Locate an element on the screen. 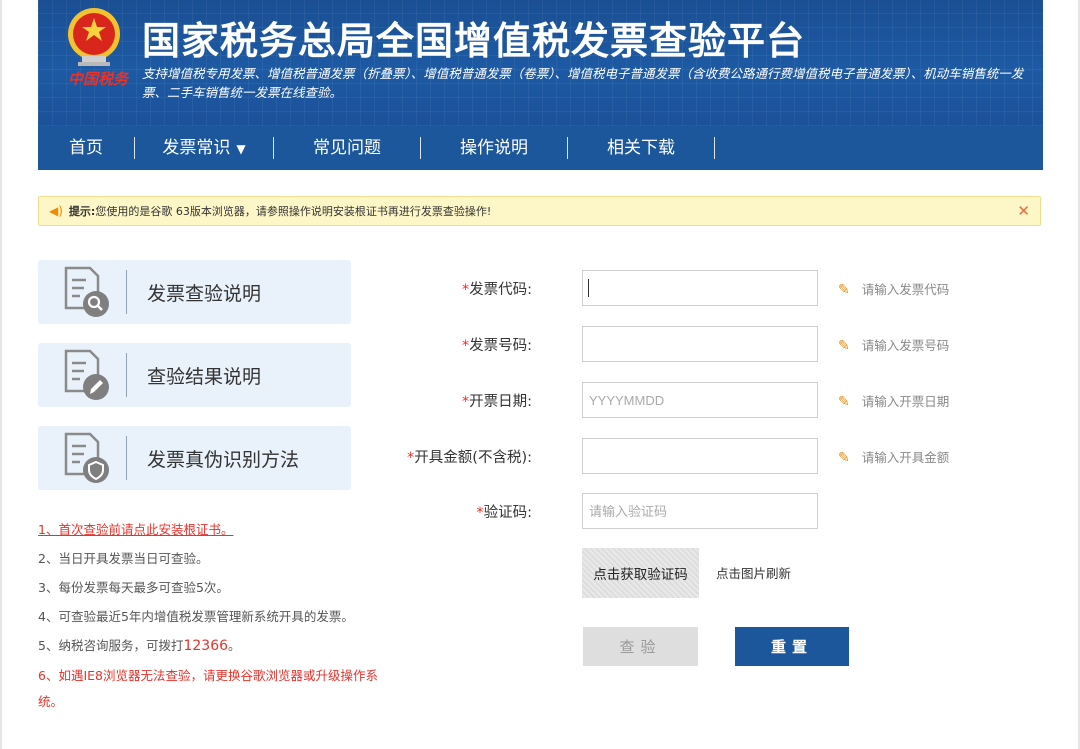 Image resolution: width=1080 pixels, height=749 pixels. chevron-down-icon: ▼ is located at coordinates (241, 149).